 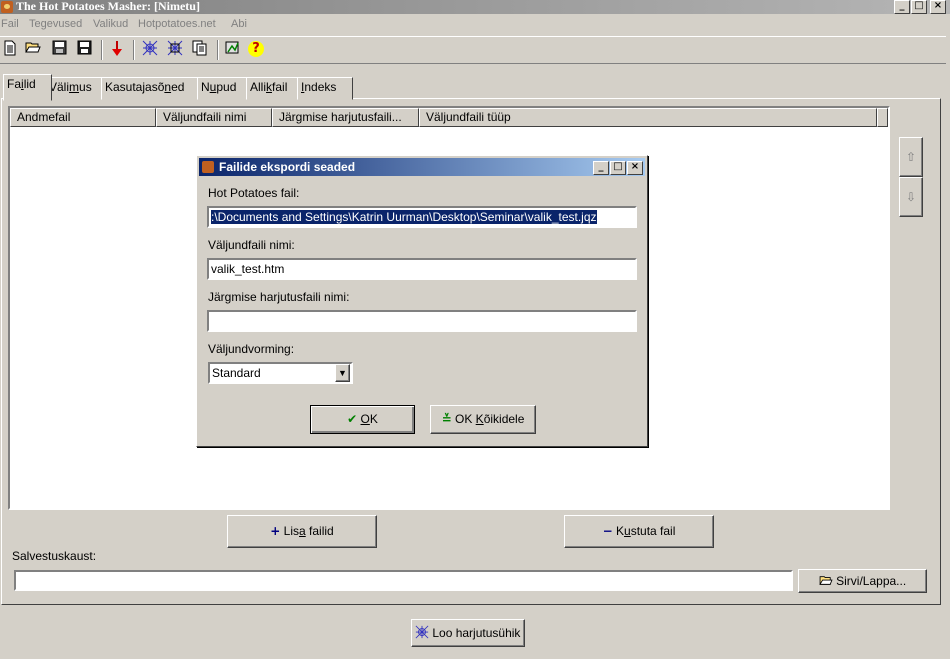 I want to click on output-format-label: Väljundvorming:, so click(x=251, y=349).